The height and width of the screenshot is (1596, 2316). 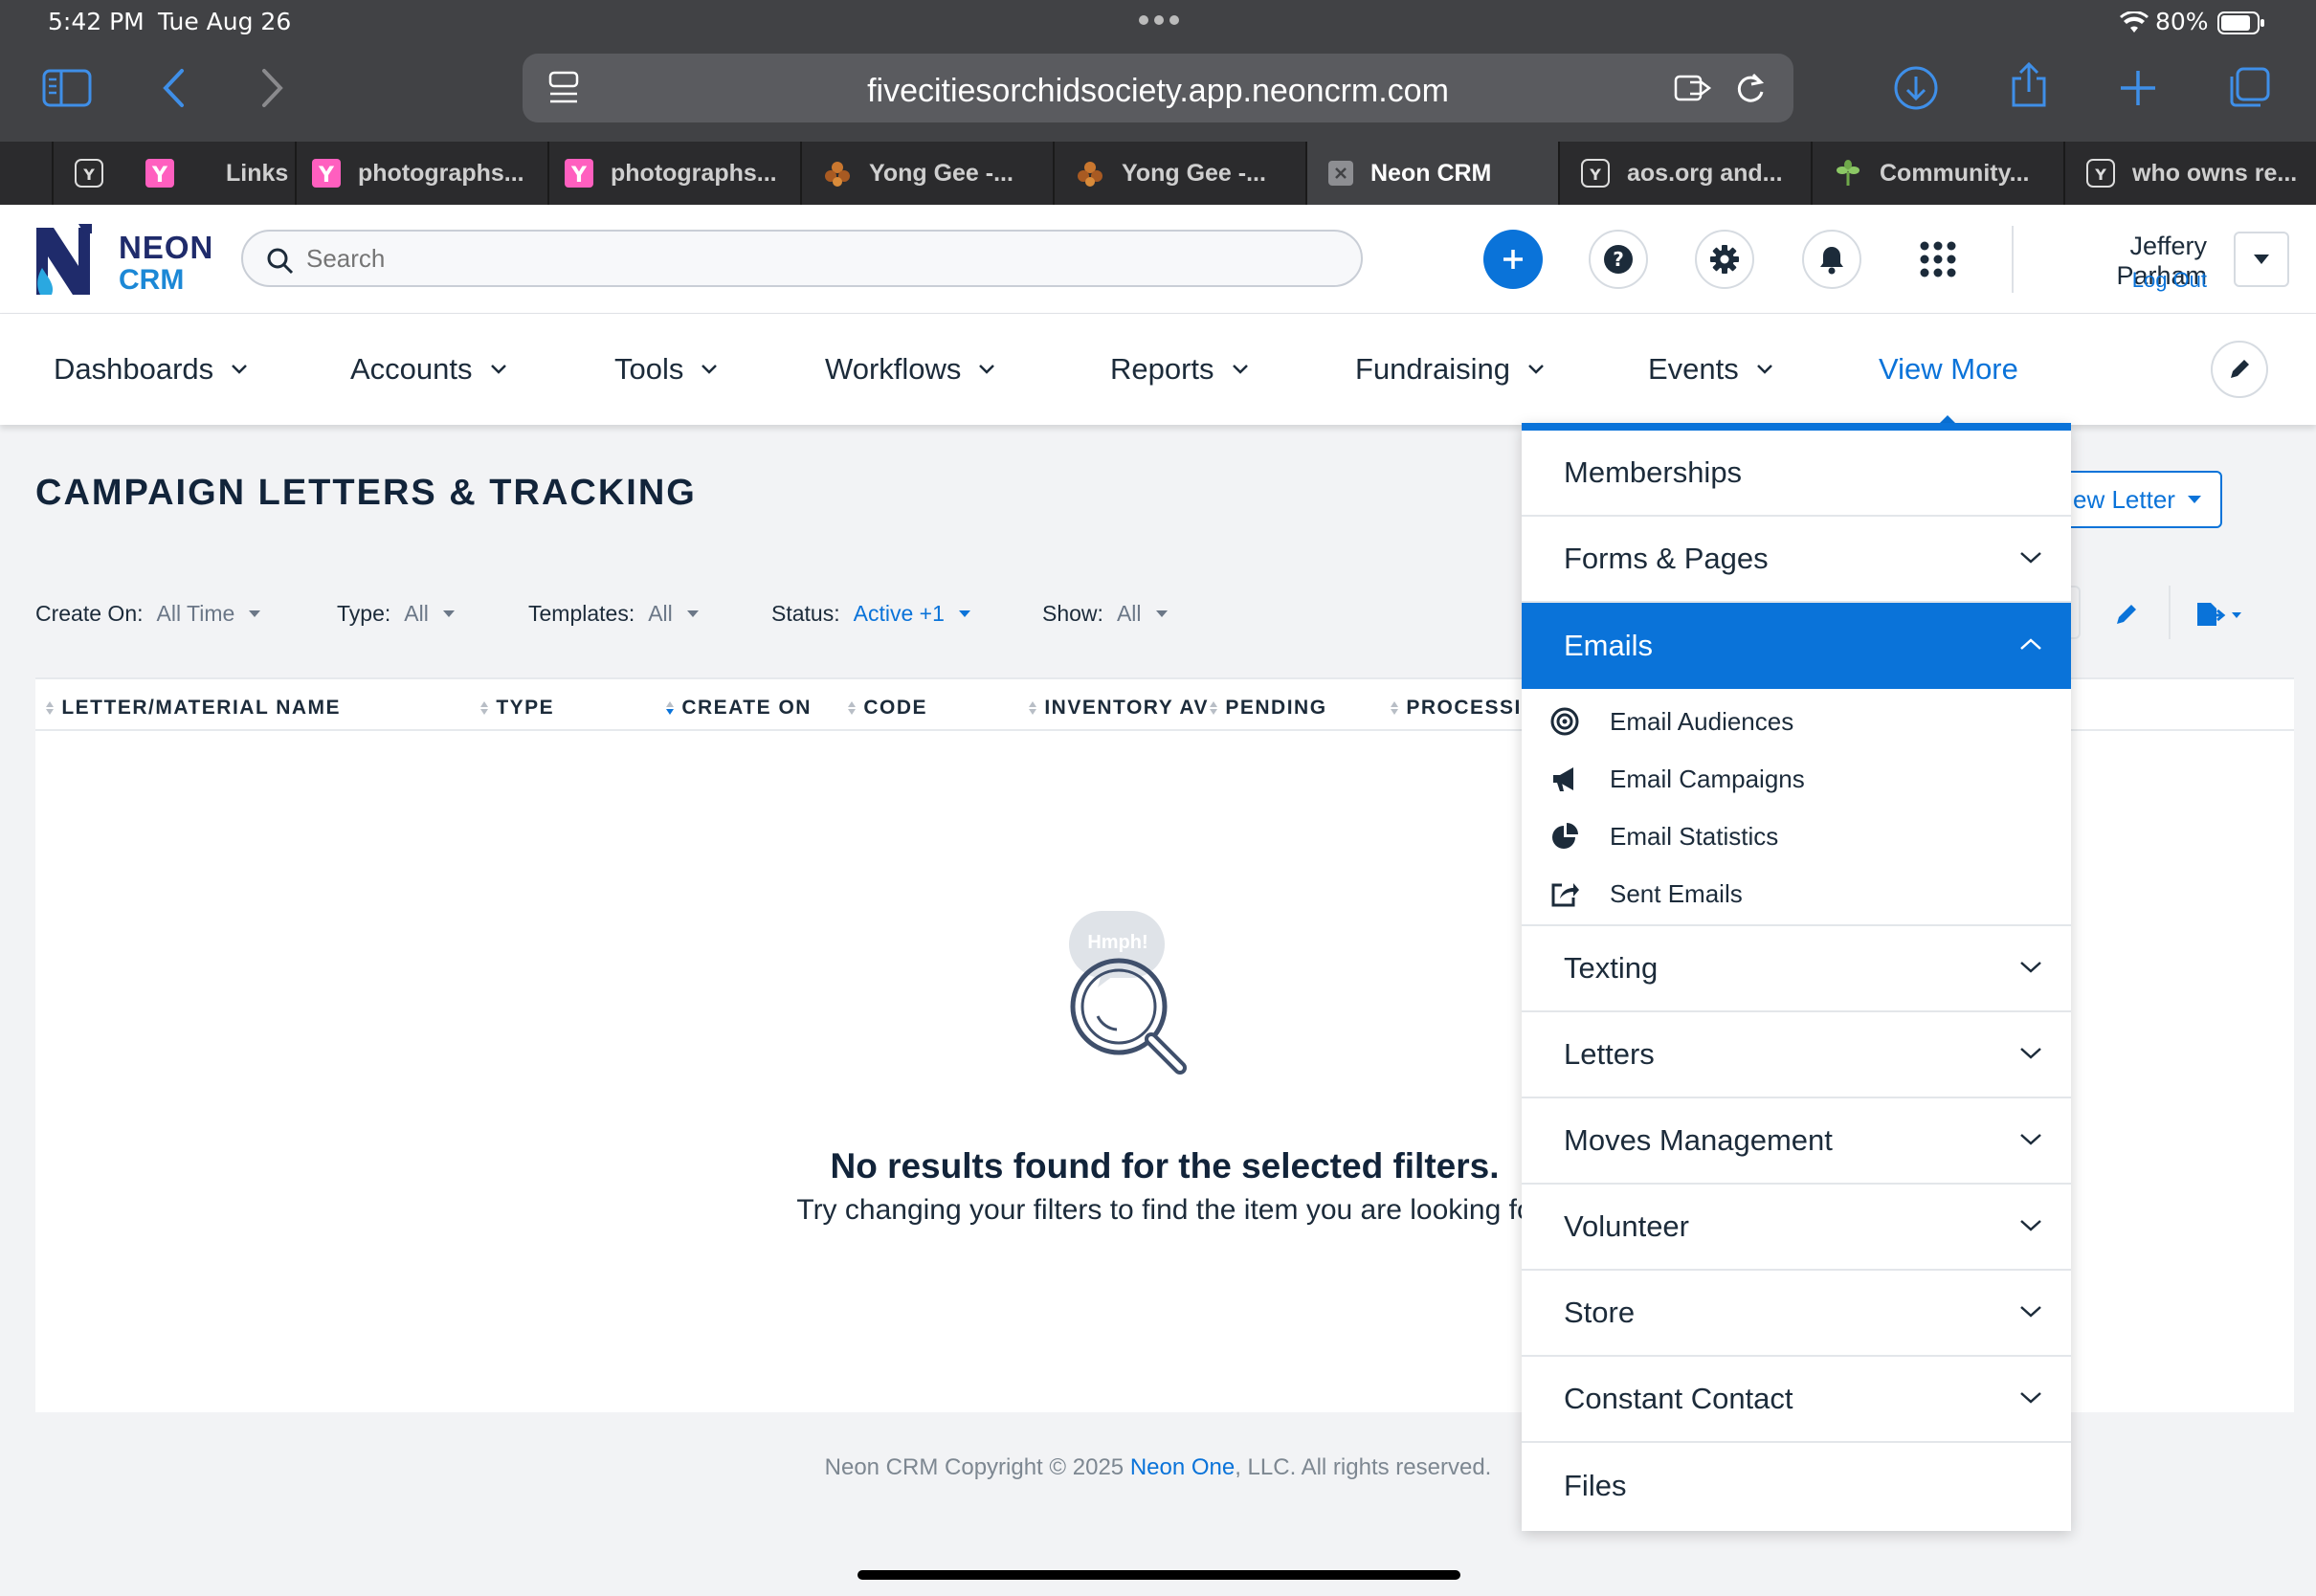 What do you see at coordinates (516, 709) in the screenshot?
I see `column-header-type: TYPE` at bounding box center [516, 709].